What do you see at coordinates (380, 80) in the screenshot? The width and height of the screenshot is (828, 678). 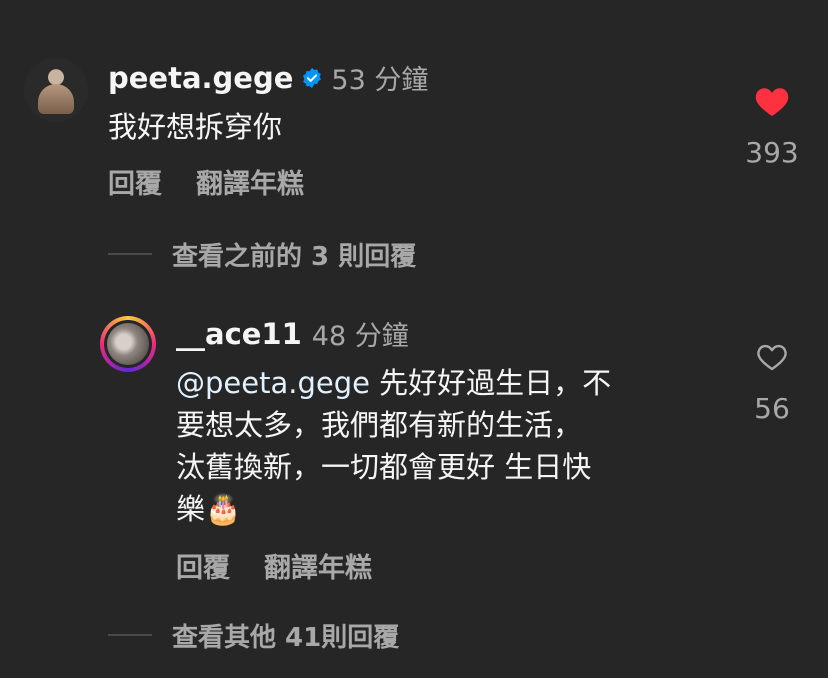 I see `comment-time: 53 分鐘` at bounding box center [380, 80].